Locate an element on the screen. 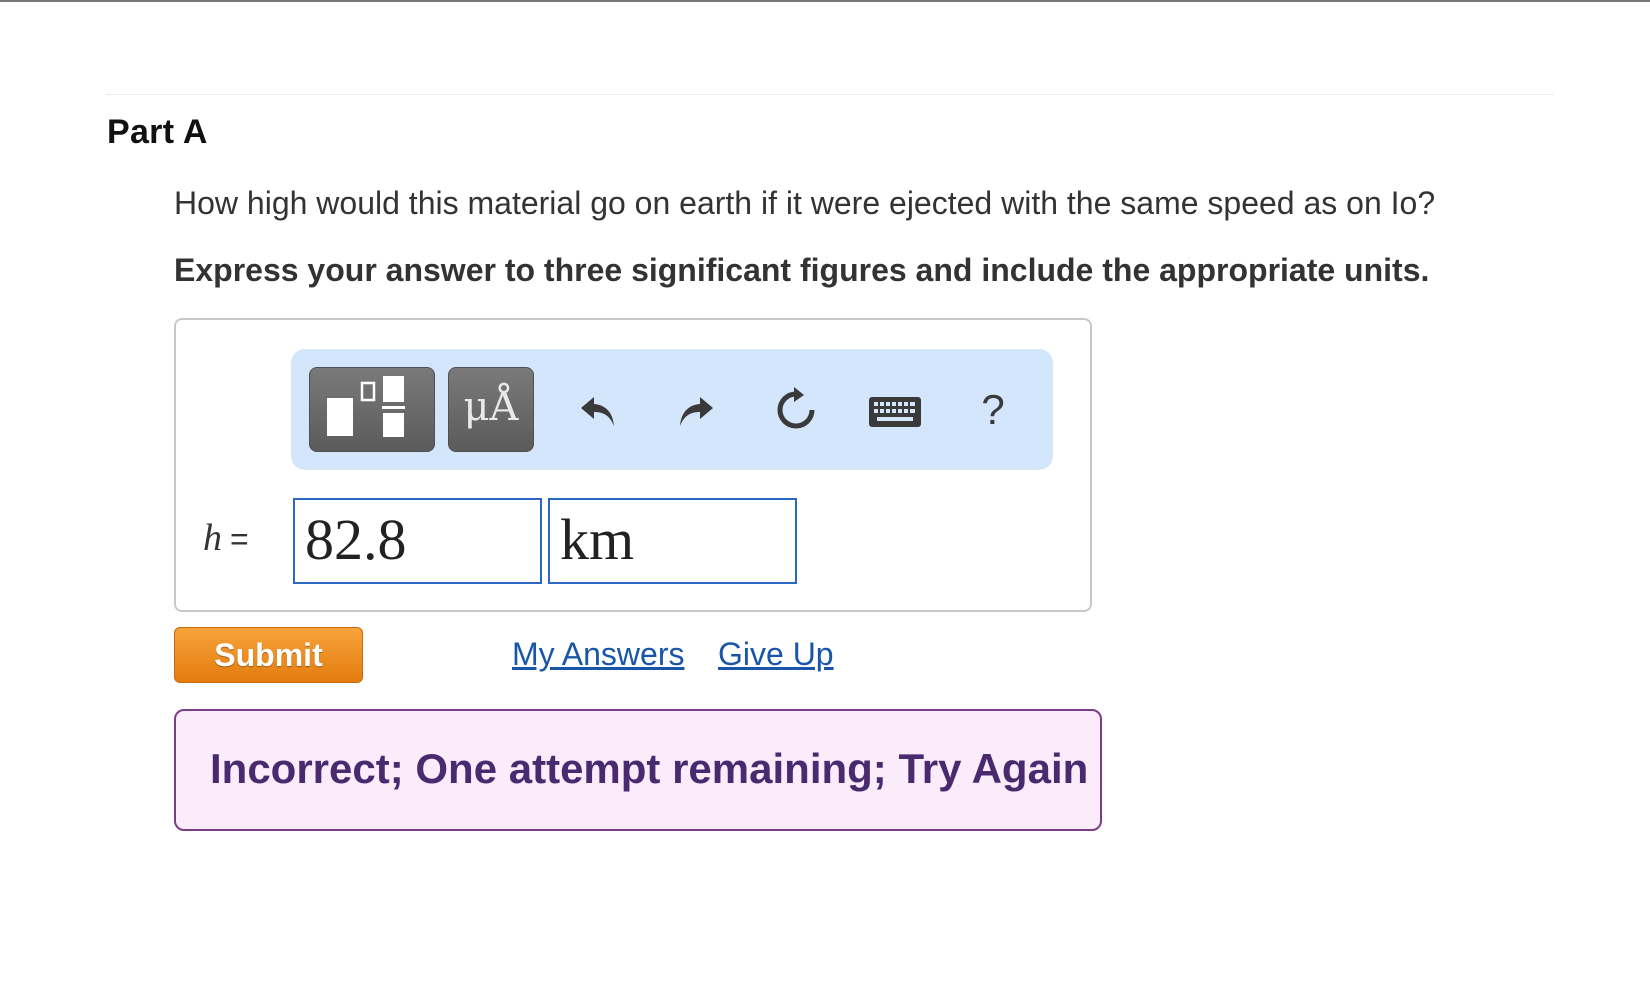  redo-icon is located at coordinates (696, 411).